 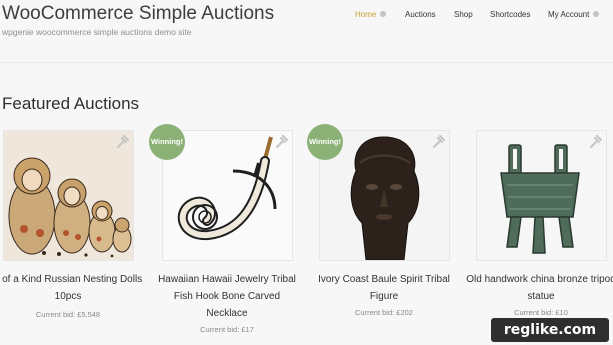 I want to click on section-title: Featured Auctions, so click(x=71, y=103).